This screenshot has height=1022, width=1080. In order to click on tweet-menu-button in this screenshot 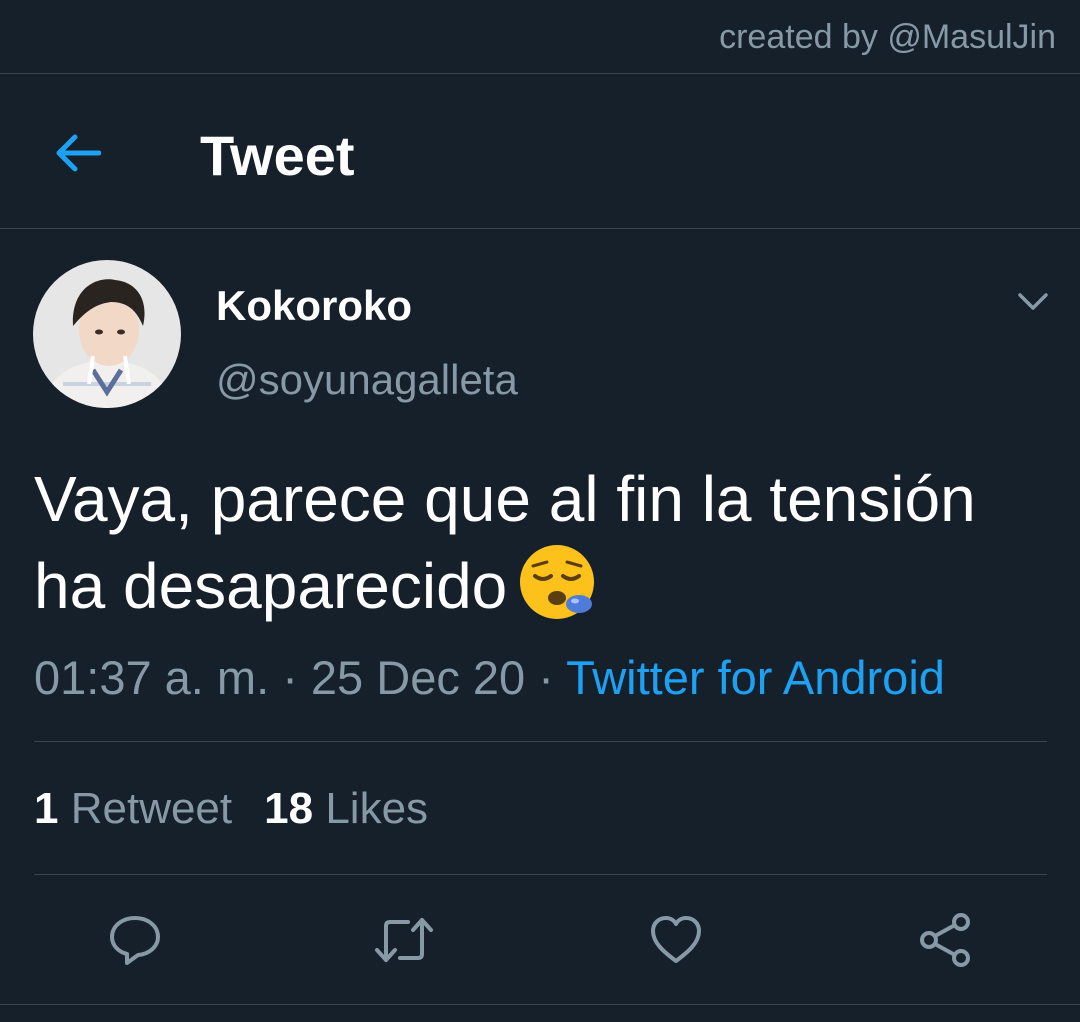, I will do `click(1033, 302)`.